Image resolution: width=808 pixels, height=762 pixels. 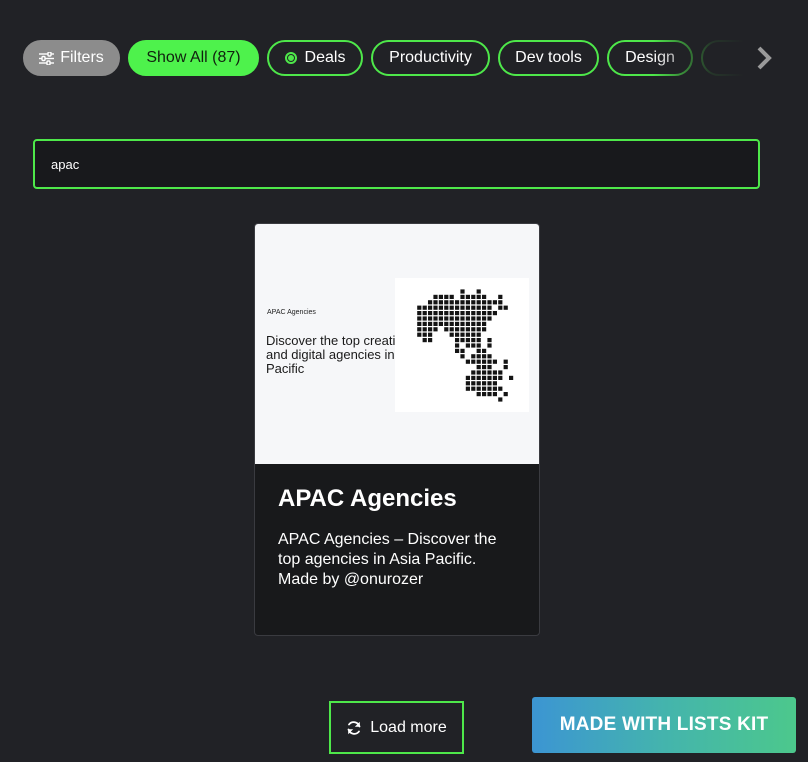 I want to click on load-more-label: Load more, so click(x=408, y=727).